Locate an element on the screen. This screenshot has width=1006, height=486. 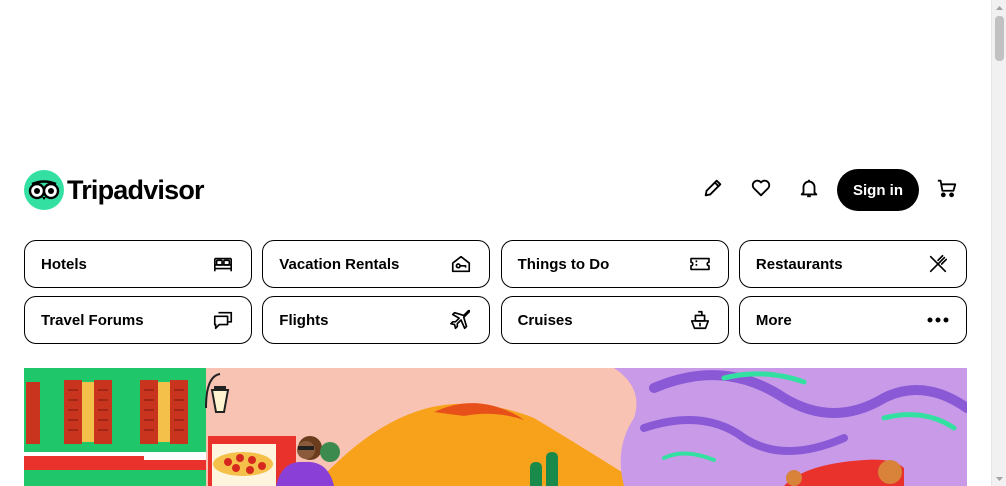
site-header: Tripadvisor Sign in is located at coordinates (495, 190).